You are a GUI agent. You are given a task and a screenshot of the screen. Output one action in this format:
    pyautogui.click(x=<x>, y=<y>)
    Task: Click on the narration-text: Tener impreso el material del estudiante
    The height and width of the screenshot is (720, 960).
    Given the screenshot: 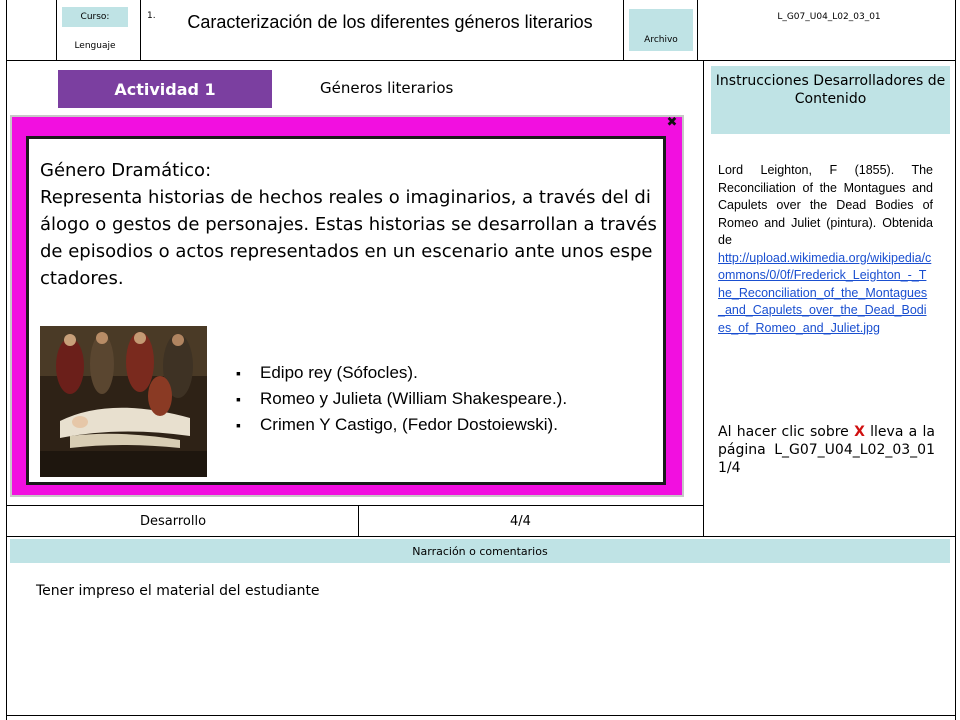 What is the action you would take?
    pyautogui.click(x=178, y=591)
    